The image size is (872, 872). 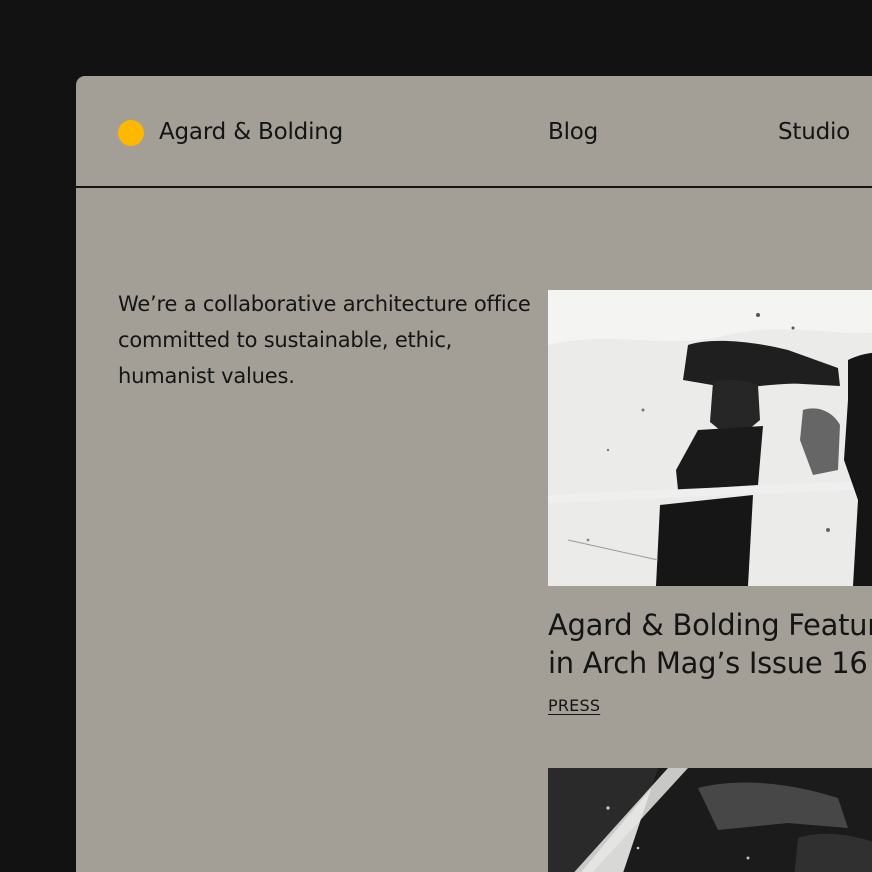 What do you see at coordinates (131, 133) in the screenshot?
I see `logo-dot-icon` at bounding box center [131, 133].